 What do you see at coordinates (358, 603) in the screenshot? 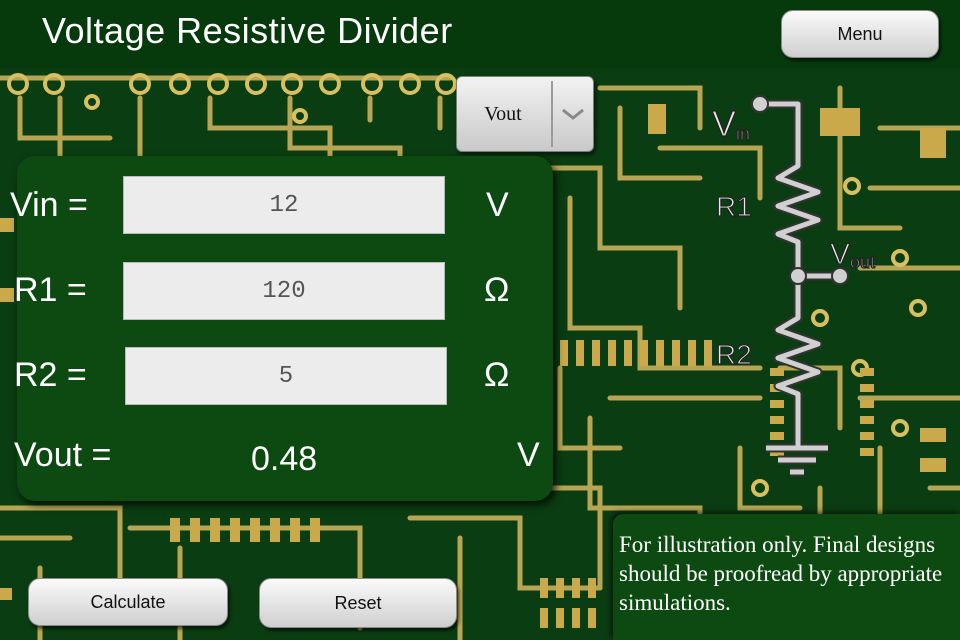
I see `reset-button: Reset` at bounding box center [358, 603].